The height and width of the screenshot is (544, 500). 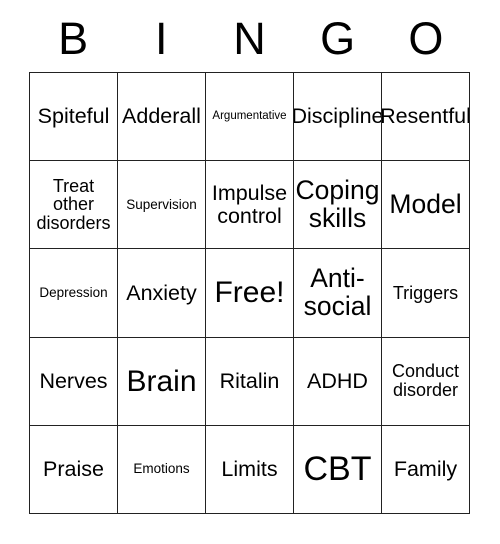 I want to click on bingo-cell-label: Anti- social, so click(x=337, y=292).